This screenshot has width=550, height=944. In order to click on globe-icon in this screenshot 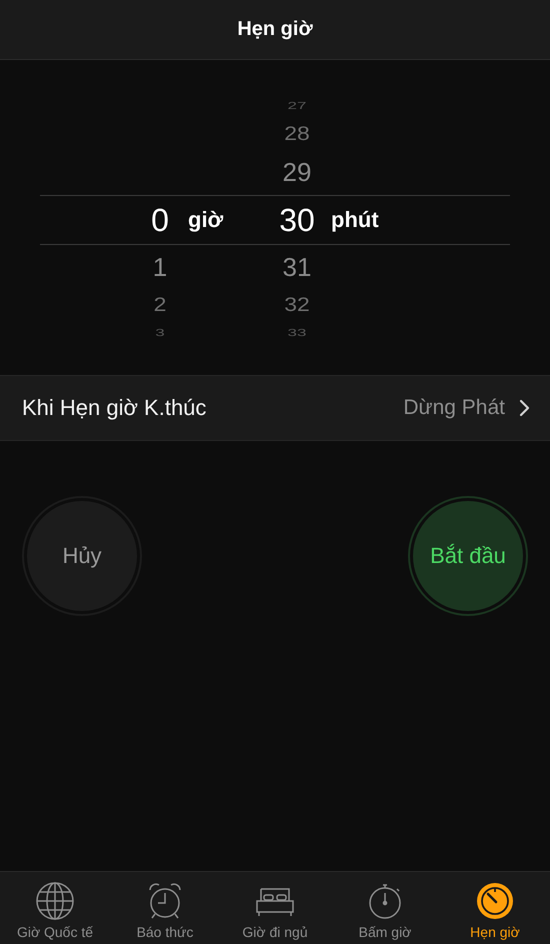, I will do `click(55, 901)`.